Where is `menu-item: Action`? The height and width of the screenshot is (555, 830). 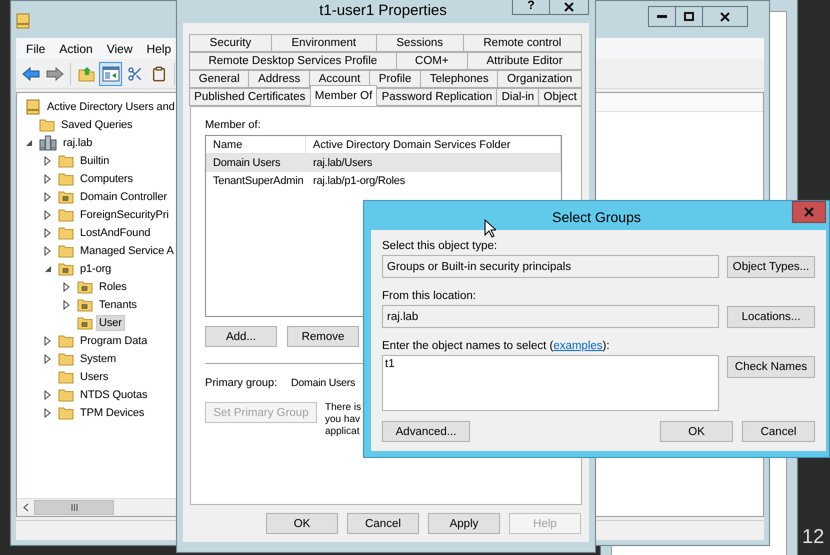 menu-item: Action is located at coordinates (76, 49).